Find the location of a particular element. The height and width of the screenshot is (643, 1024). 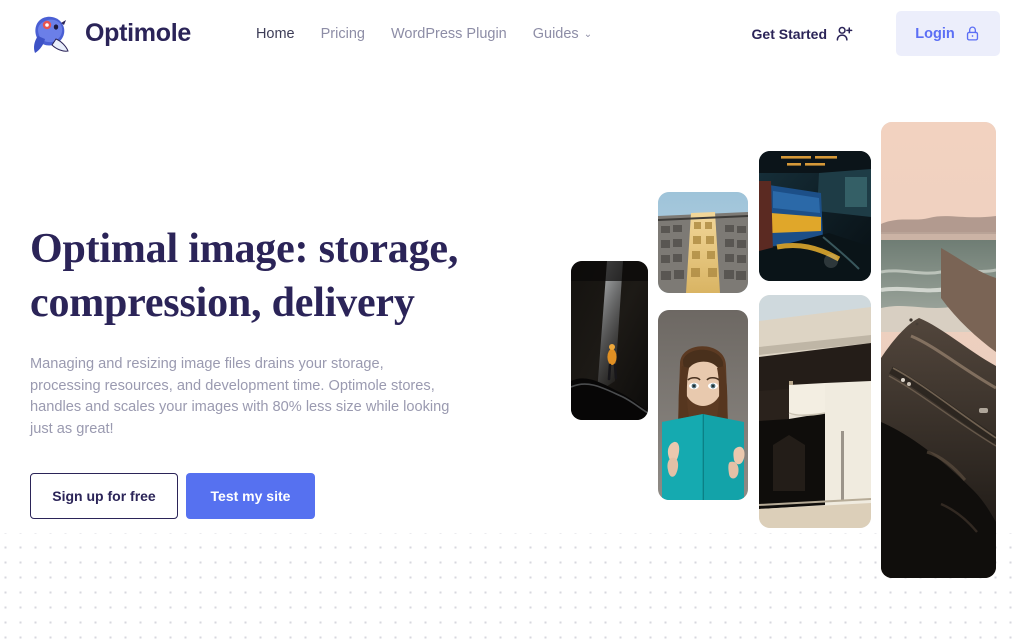

woman-reading-book-photo is located at coordinates (703, 405).